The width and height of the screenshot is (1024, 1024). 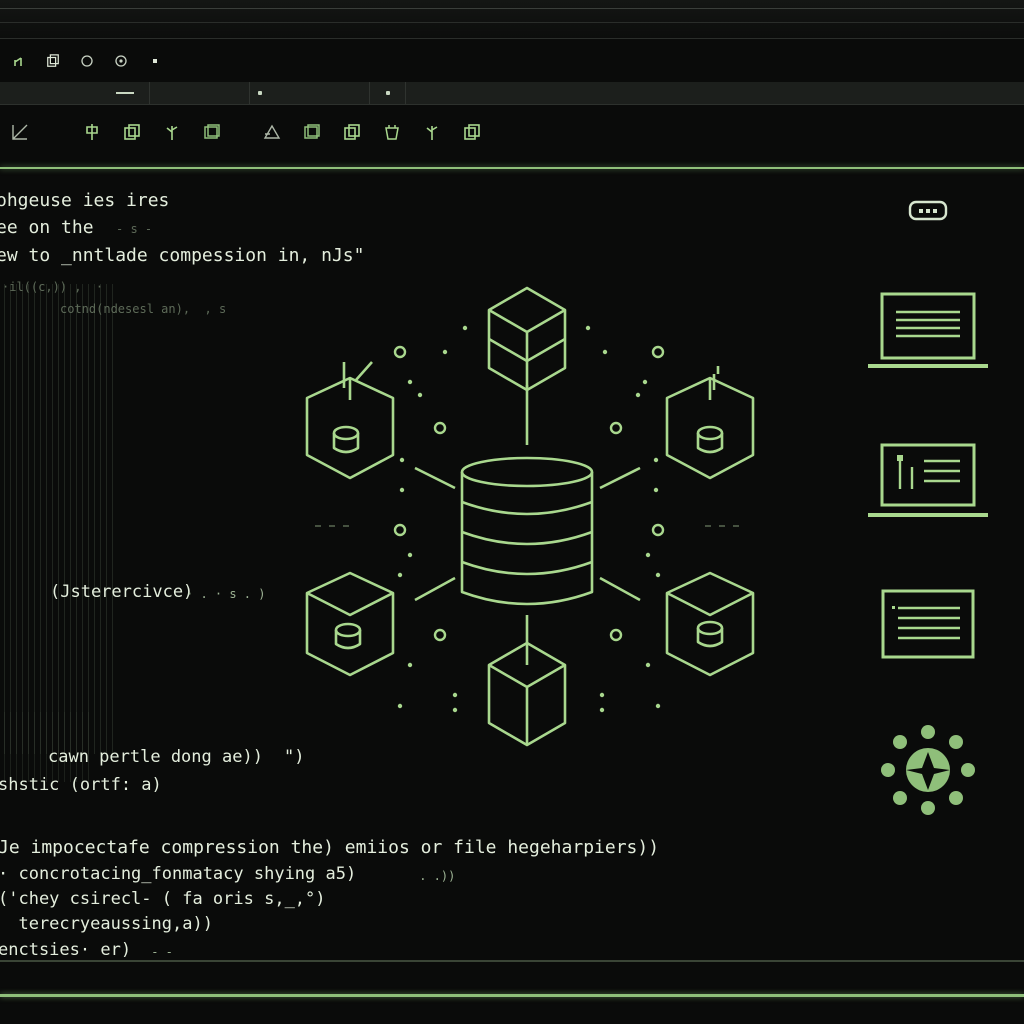 I want to click on tab-1-marker, so click(x=124, y=93).